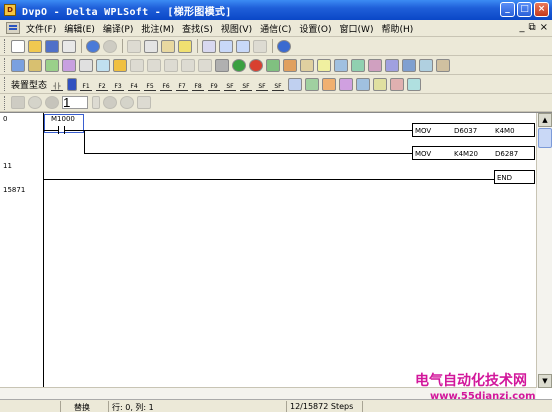 Image resolution: width=552 pixels, height=412 pixels. What do you see at coordinates (226, 46) in the screenshot?
I see `find-icon` at bounding box center [226, 46].